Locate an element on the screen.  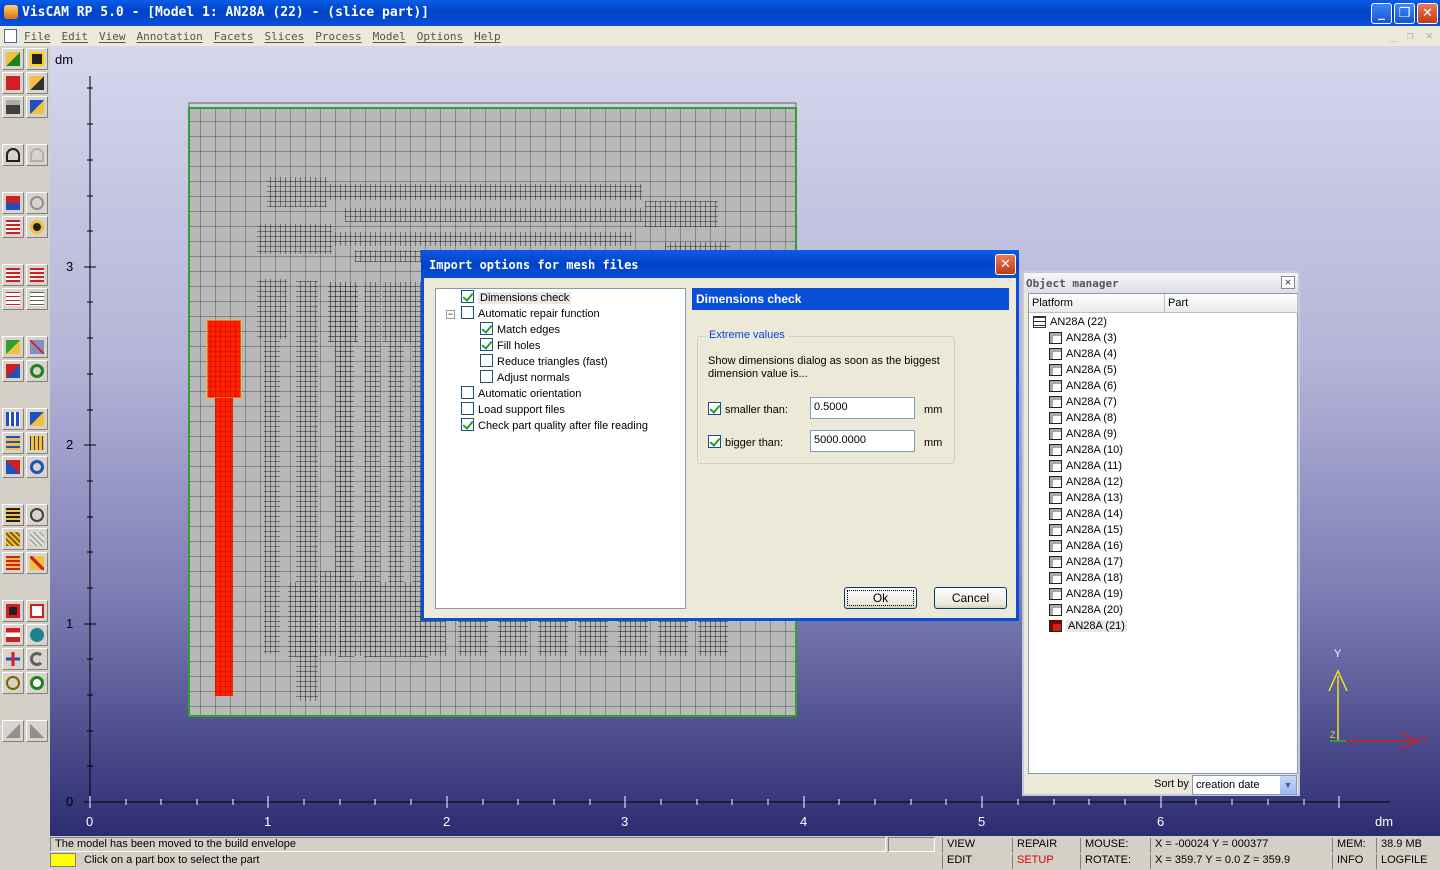
object-item: AN28A (4) is located at coordinates (1083, 354).